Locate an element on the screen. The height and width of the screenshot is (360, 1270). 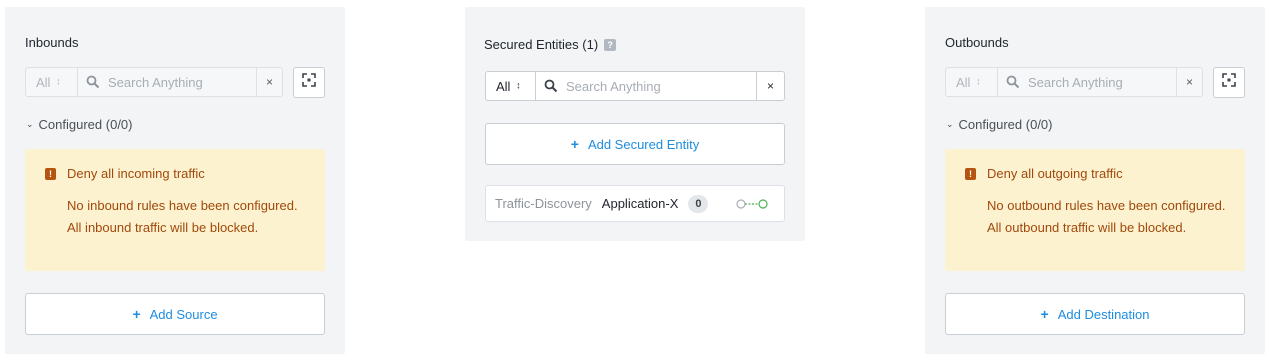
inbound-alert-title: Deny all incoming traffic is located at coordinates (136, 173).